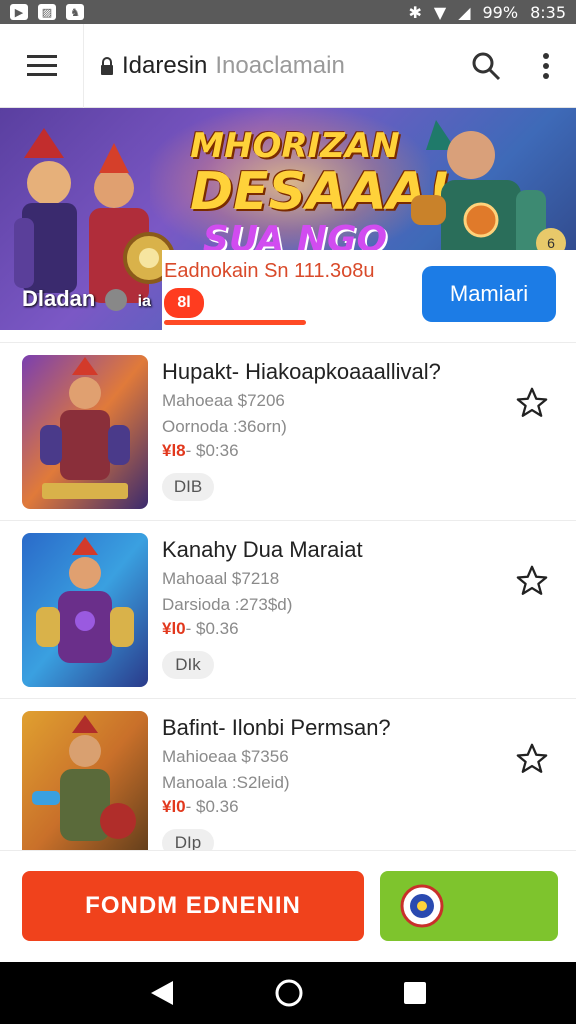  I want to click on item-tag: DIk, so click(188, 665).